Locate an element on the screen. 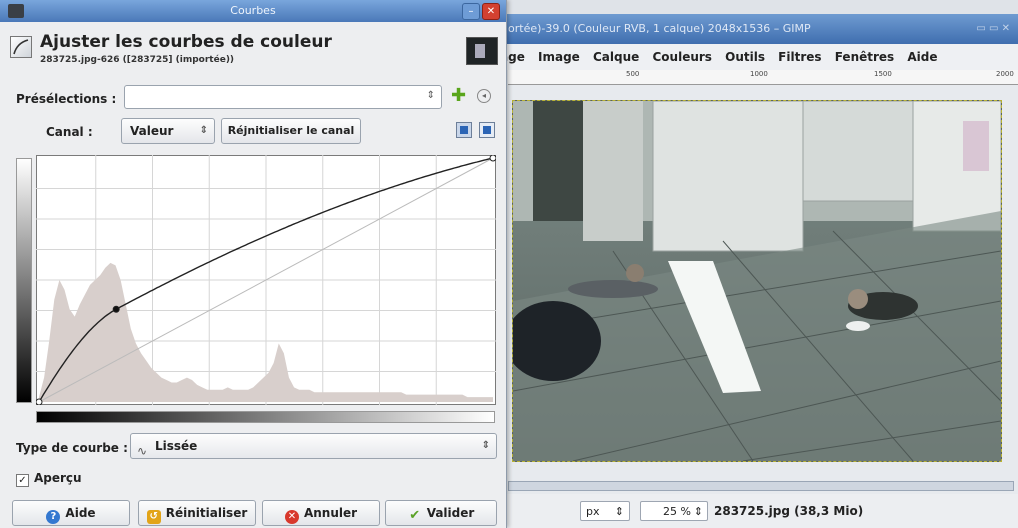  dialog-titlebar: Courbes – ✕ is located at coordinates (253, 11).